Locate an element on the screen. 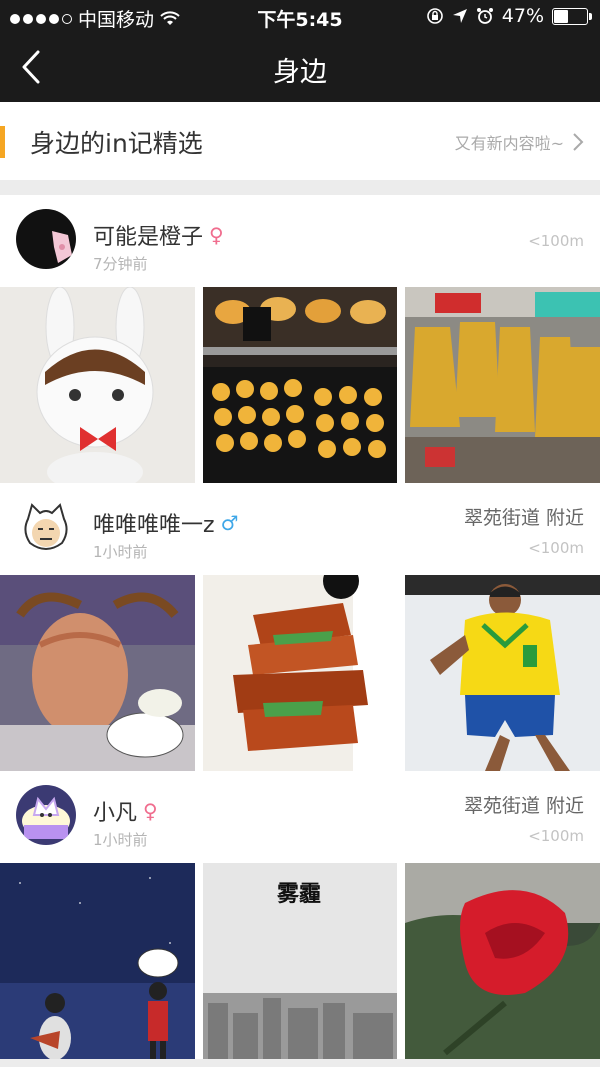 The height and width of the screenshot is (1067, 600). navigation-bar: 身边 is located at coordinates (300, 67).